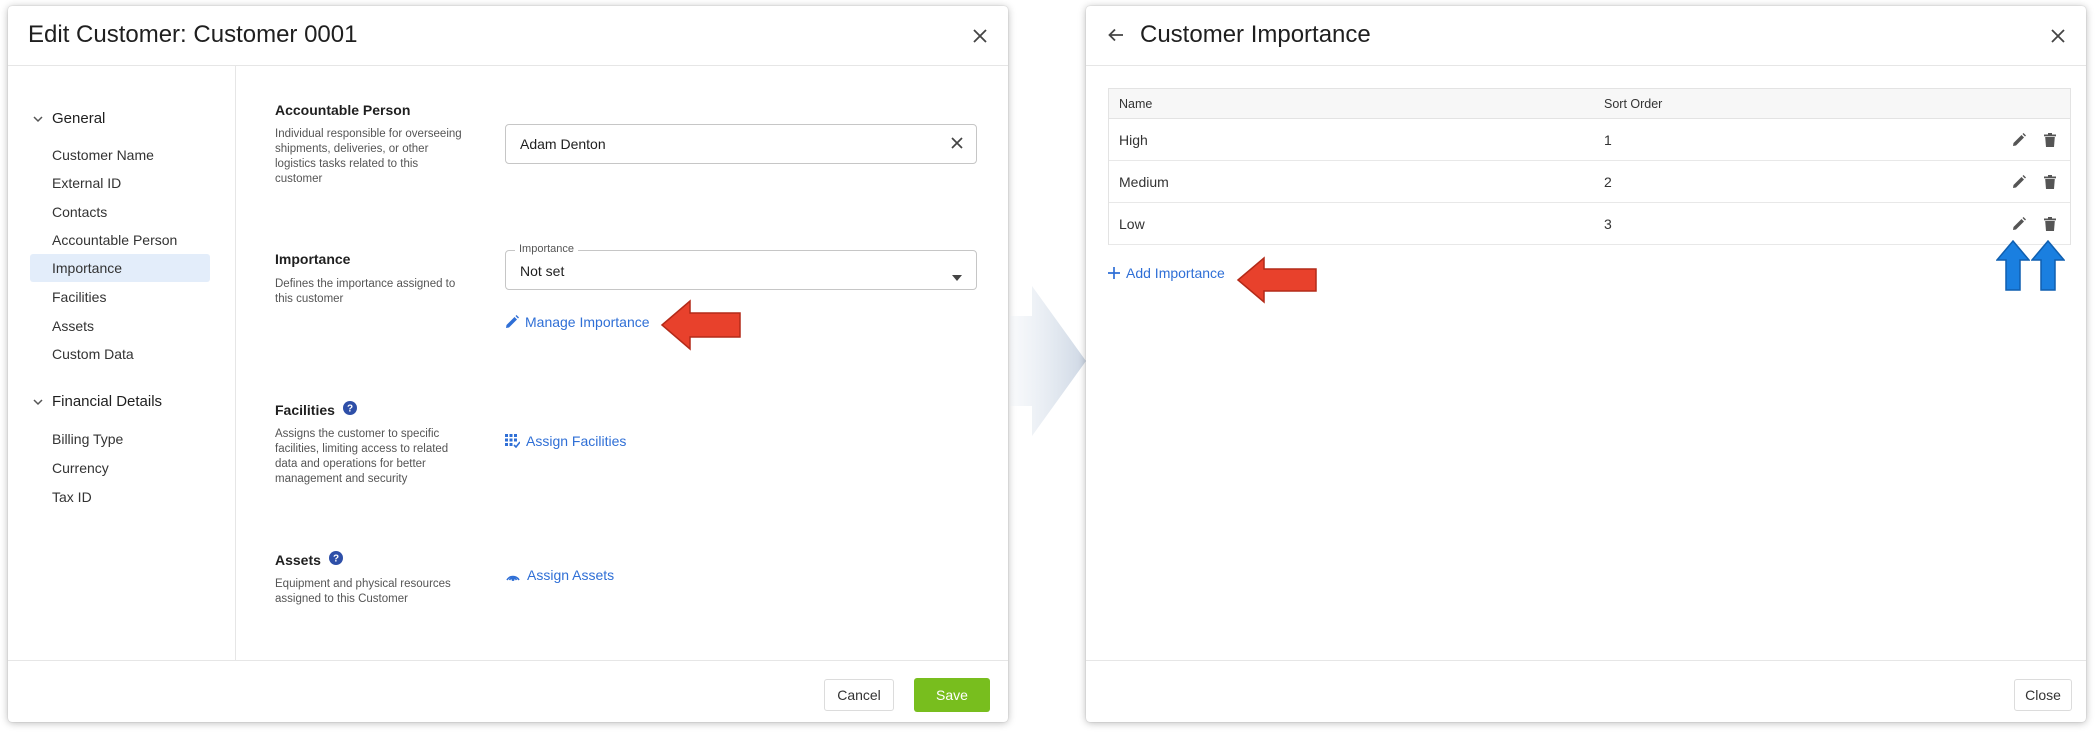  What do you see at coordinates (343, 110) in the screenshot?
I see `accountable-person-title: Accountable Person` at bounding box center [343, 110].